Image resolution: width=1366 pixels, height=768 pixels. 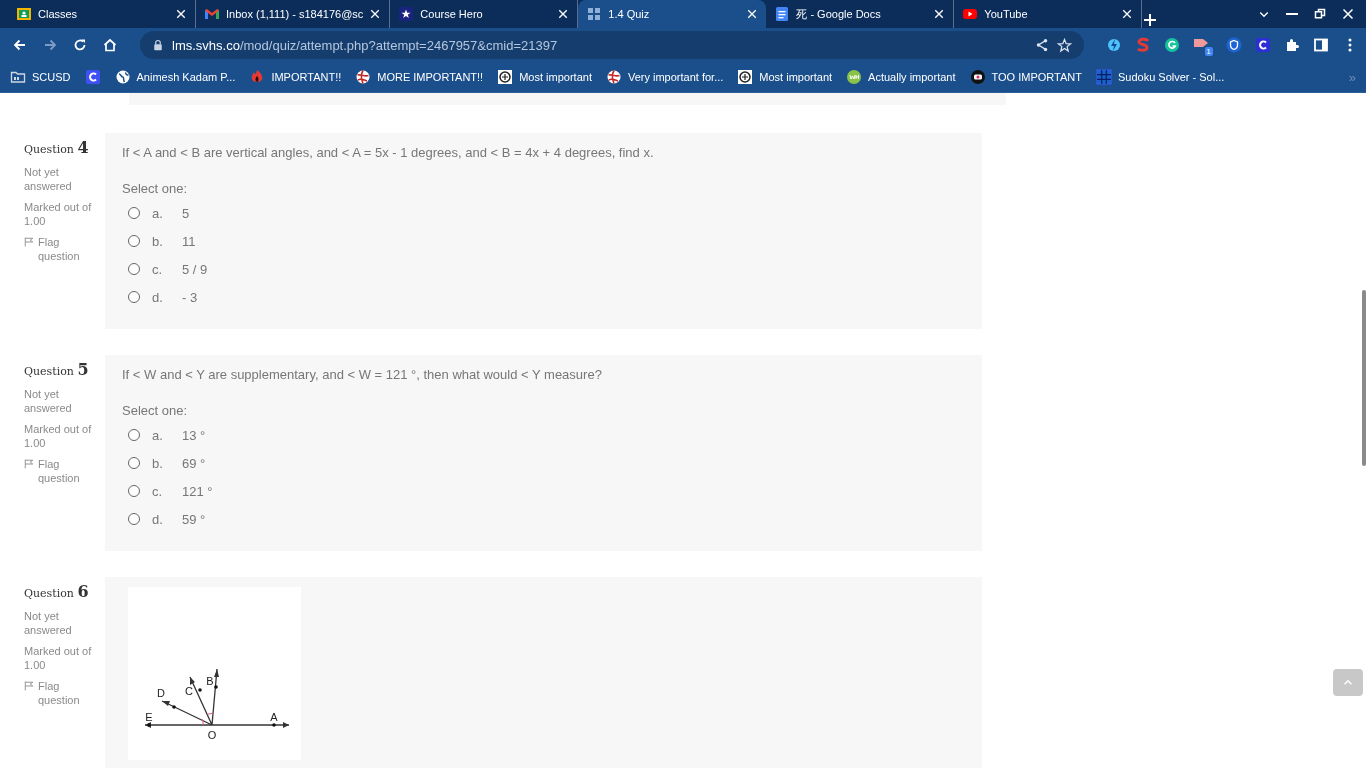 I want to click on question-number: Question 6, so click(x=57, y=591).